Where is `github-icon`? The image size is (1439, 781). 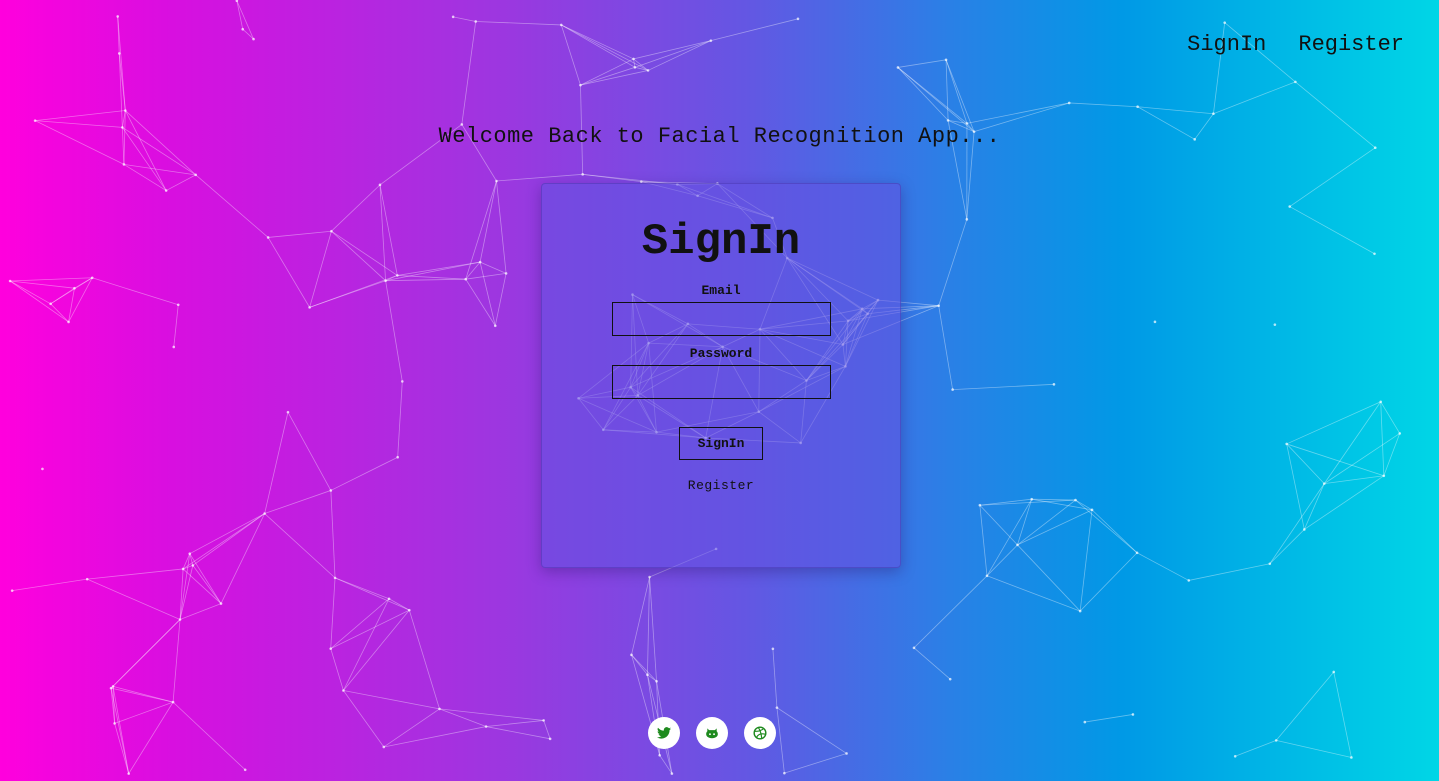 github-icon is located at coordinates (712, 733).